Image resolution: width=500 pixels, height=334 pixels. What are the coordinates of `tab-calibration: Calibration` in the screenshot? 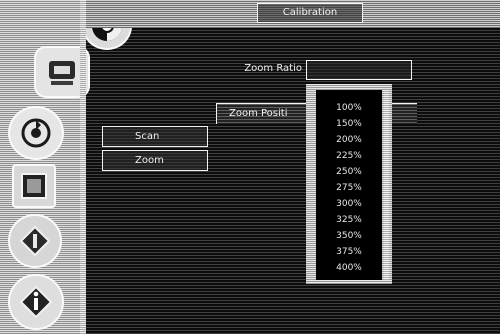 It's located at (310, 13).